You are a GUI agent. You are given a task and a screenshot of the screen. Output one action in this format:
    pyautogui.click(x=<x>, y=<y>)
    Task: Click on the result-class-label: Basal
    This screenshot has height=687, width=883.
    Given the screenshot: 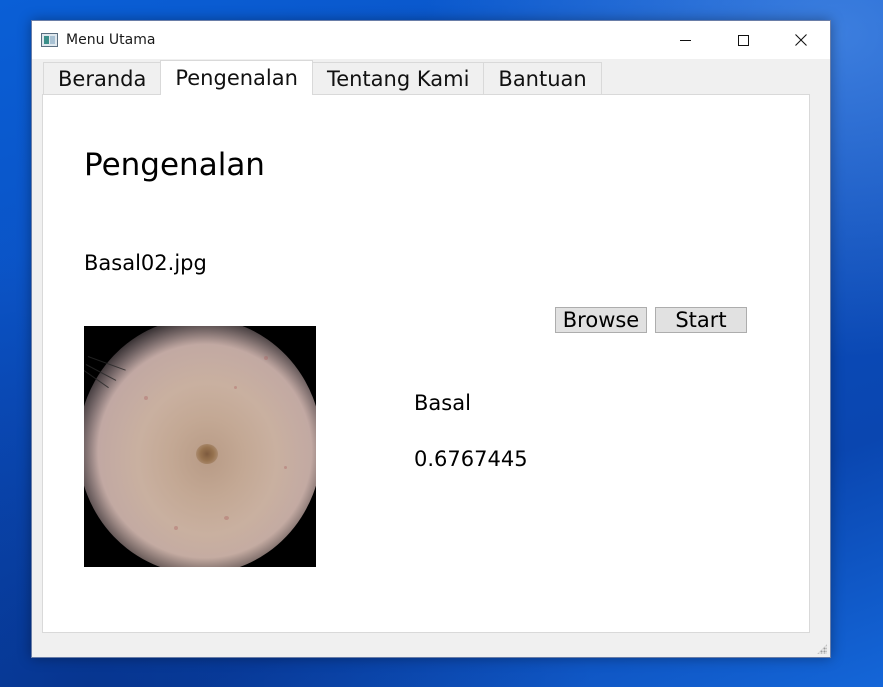 What is the action you would take?
    pyautogui.click(x=442, y=403)
    